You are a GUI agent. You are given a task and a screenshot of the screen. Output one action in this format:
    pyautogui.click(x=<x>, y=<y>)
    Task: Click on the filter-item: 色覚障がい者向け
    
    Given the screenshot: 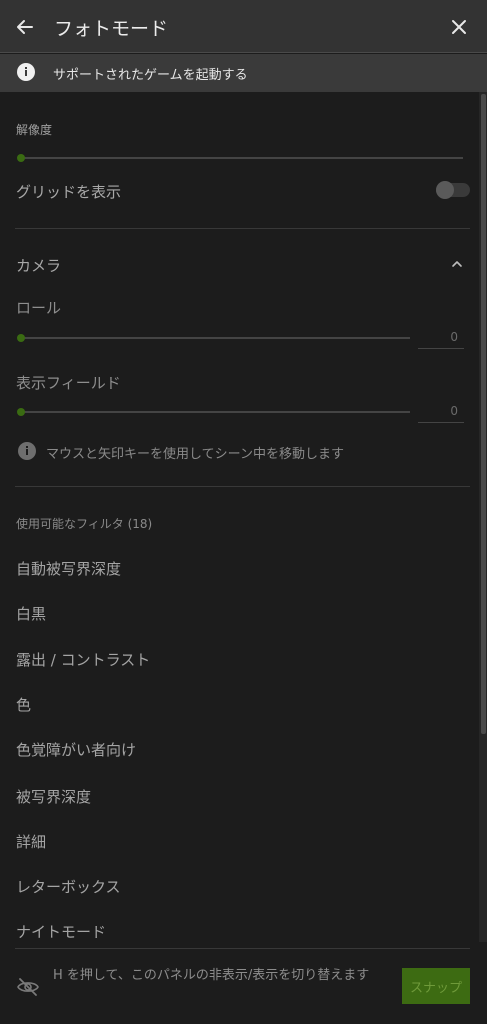 What is the action you would take?
    pyautogui.click(x=76, y=749)
    